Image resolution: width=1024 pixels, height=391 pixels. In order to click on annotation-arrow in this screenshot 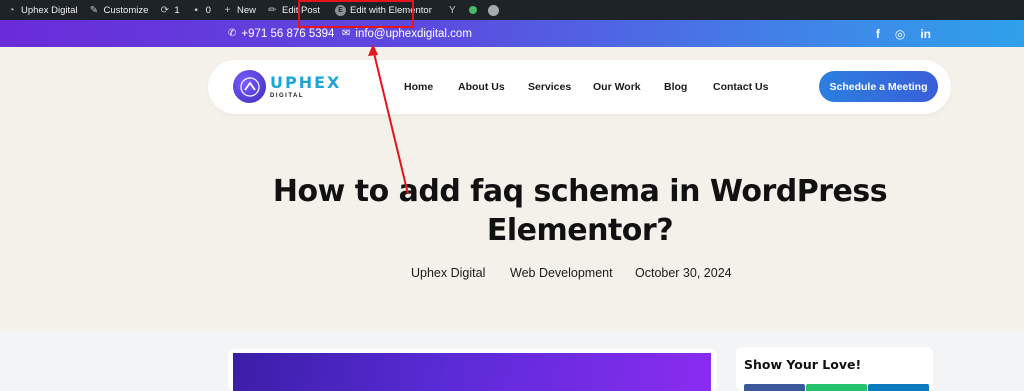, I will do `click(388, 119)`.